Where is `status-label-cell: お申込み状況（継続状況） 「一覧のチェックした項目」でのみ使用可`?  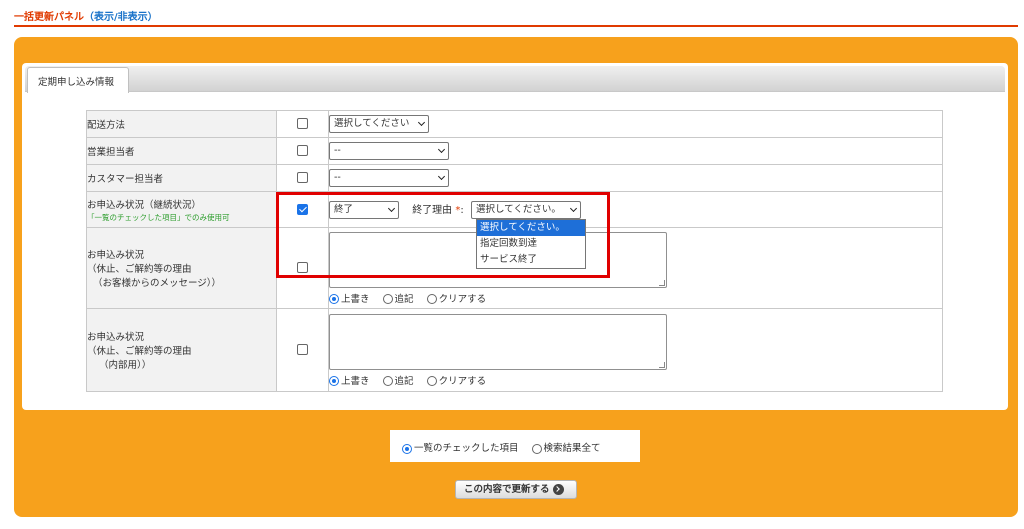 status-label-cell: お申込み状況（継続状況） 「一覧のチェックした項目」でのみ使用可 is located at coordinates (181, 209).